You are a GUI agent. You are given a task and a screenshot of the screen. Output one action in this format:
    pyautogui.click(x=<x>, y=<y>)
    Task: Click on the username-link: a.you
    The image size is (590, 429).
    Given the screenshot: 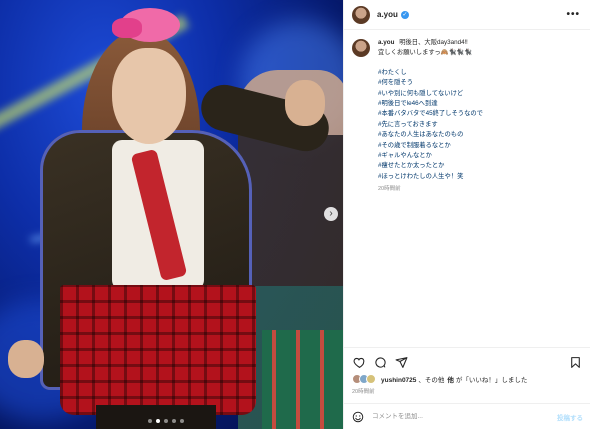 What is the action you would take?
    pyautogui.click(x=387, y=14)
    